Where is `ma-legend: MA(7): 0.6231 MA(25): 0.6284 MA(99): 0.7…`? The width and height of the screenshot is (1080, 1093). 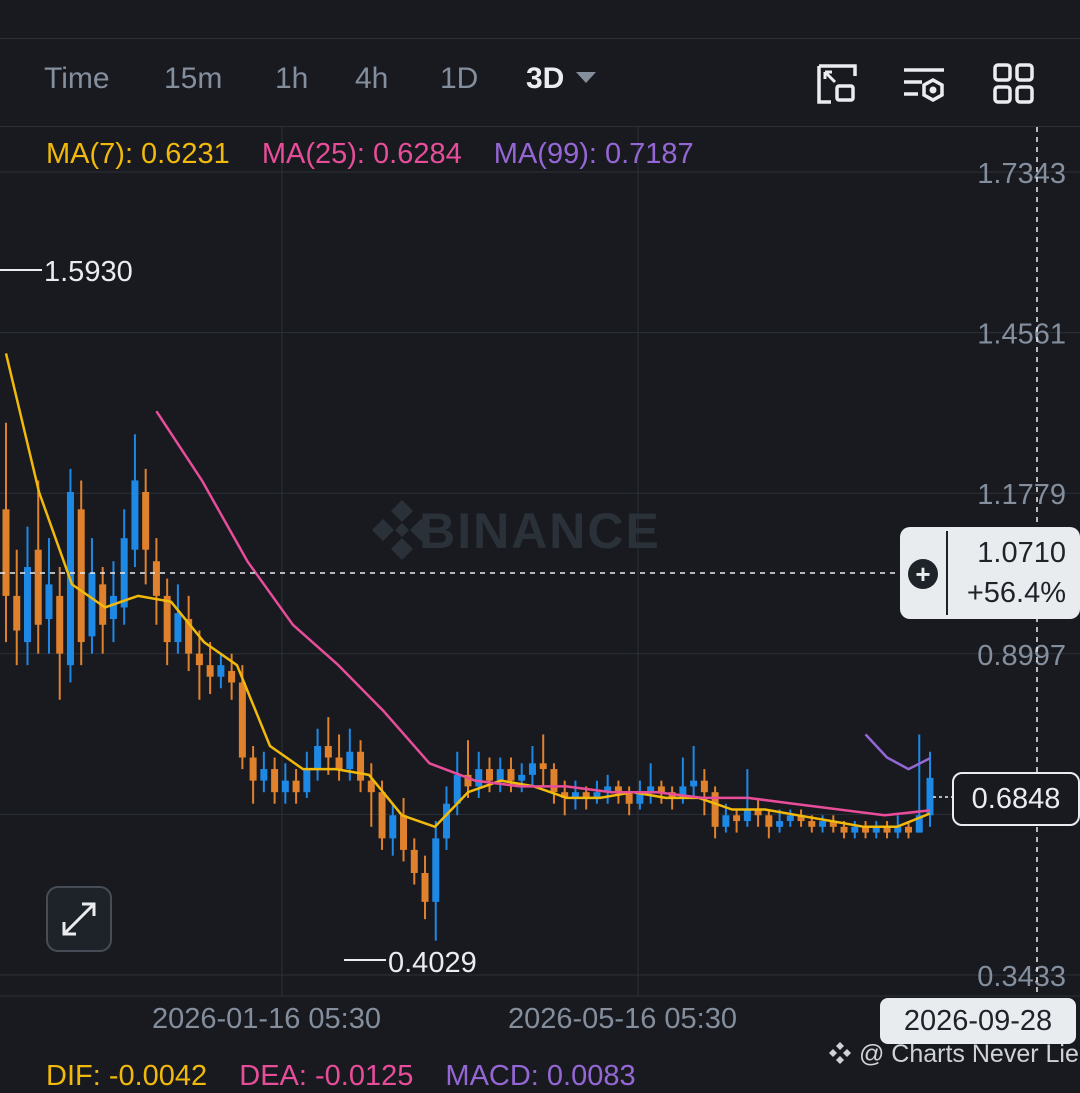
ma-legend: MA(7): 0.6231 MA(25): 0.6284 MA(99): 0.7… is located at coordinates (382, 154).